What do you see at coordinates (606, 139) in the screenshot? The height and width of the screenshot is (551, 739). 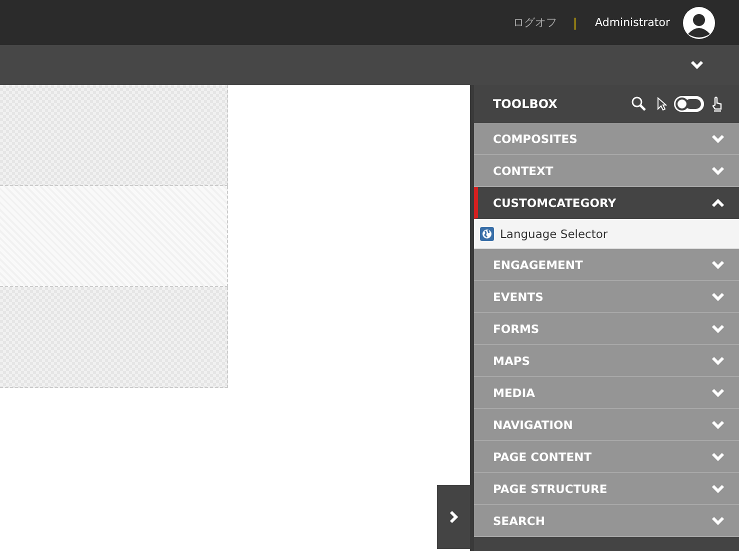 I see `category-header: COMPOSITES` at bounding box center [606, 139].